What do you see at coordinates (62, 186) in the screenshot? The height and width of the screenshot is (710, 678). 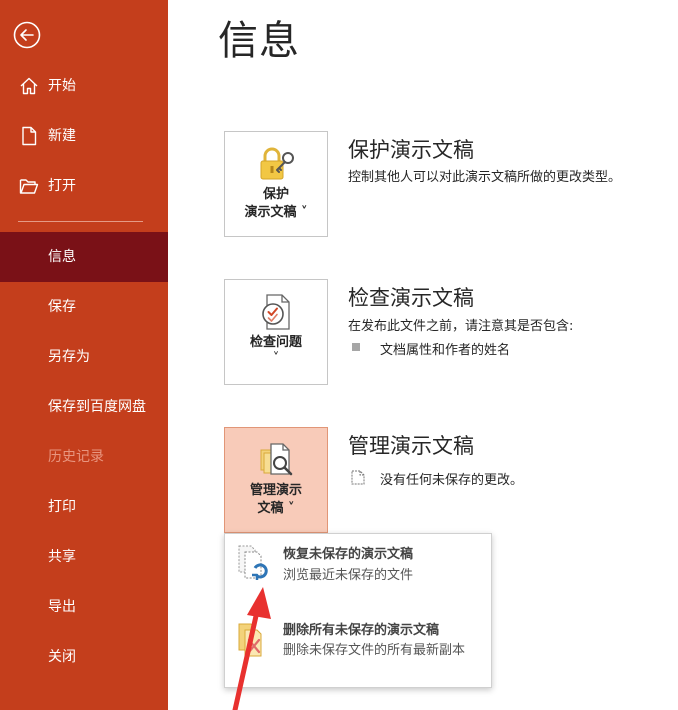 I see `sidebar-item-label: 打开` at bounding box center [62, 186].